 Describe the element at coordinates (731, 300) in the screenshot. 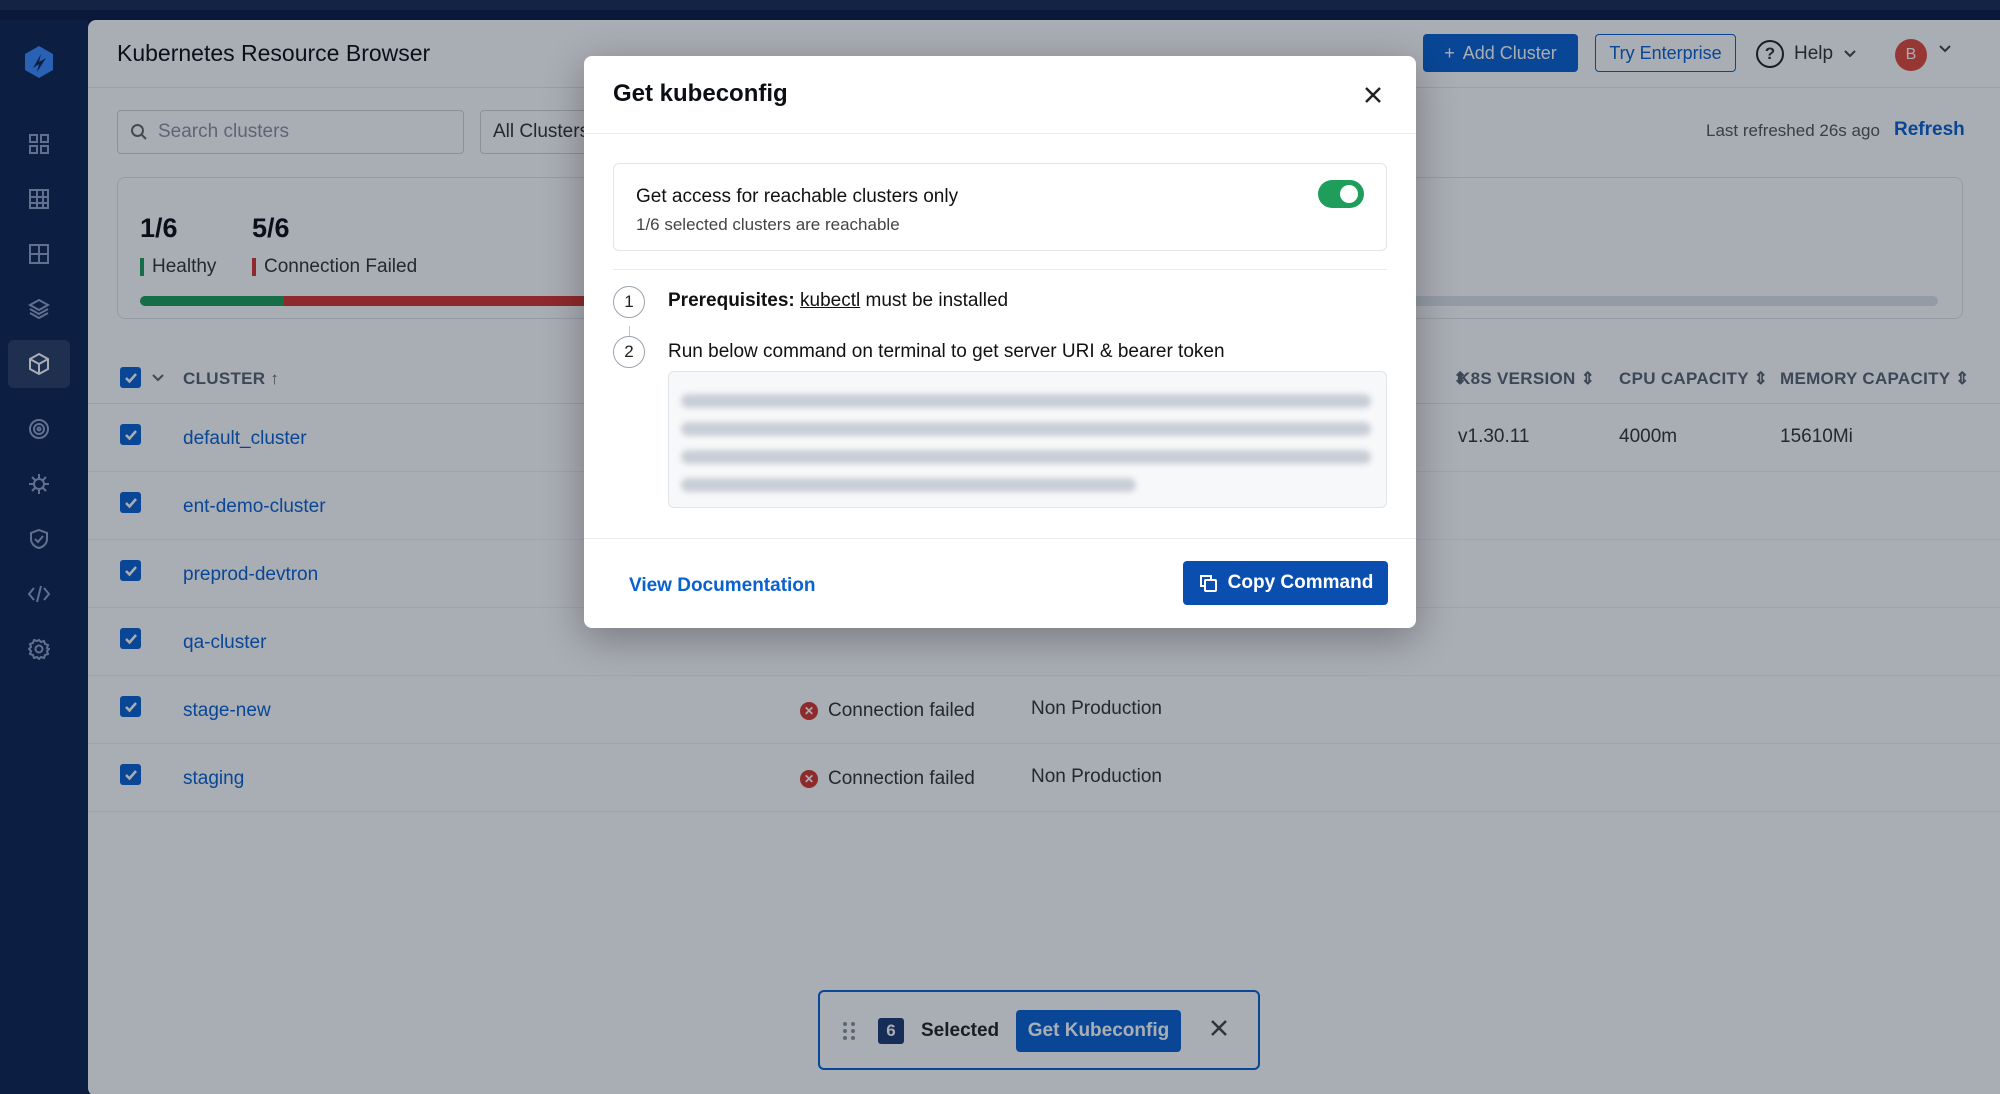

I see `prerequisites-label: Prerequisites:` at that location.